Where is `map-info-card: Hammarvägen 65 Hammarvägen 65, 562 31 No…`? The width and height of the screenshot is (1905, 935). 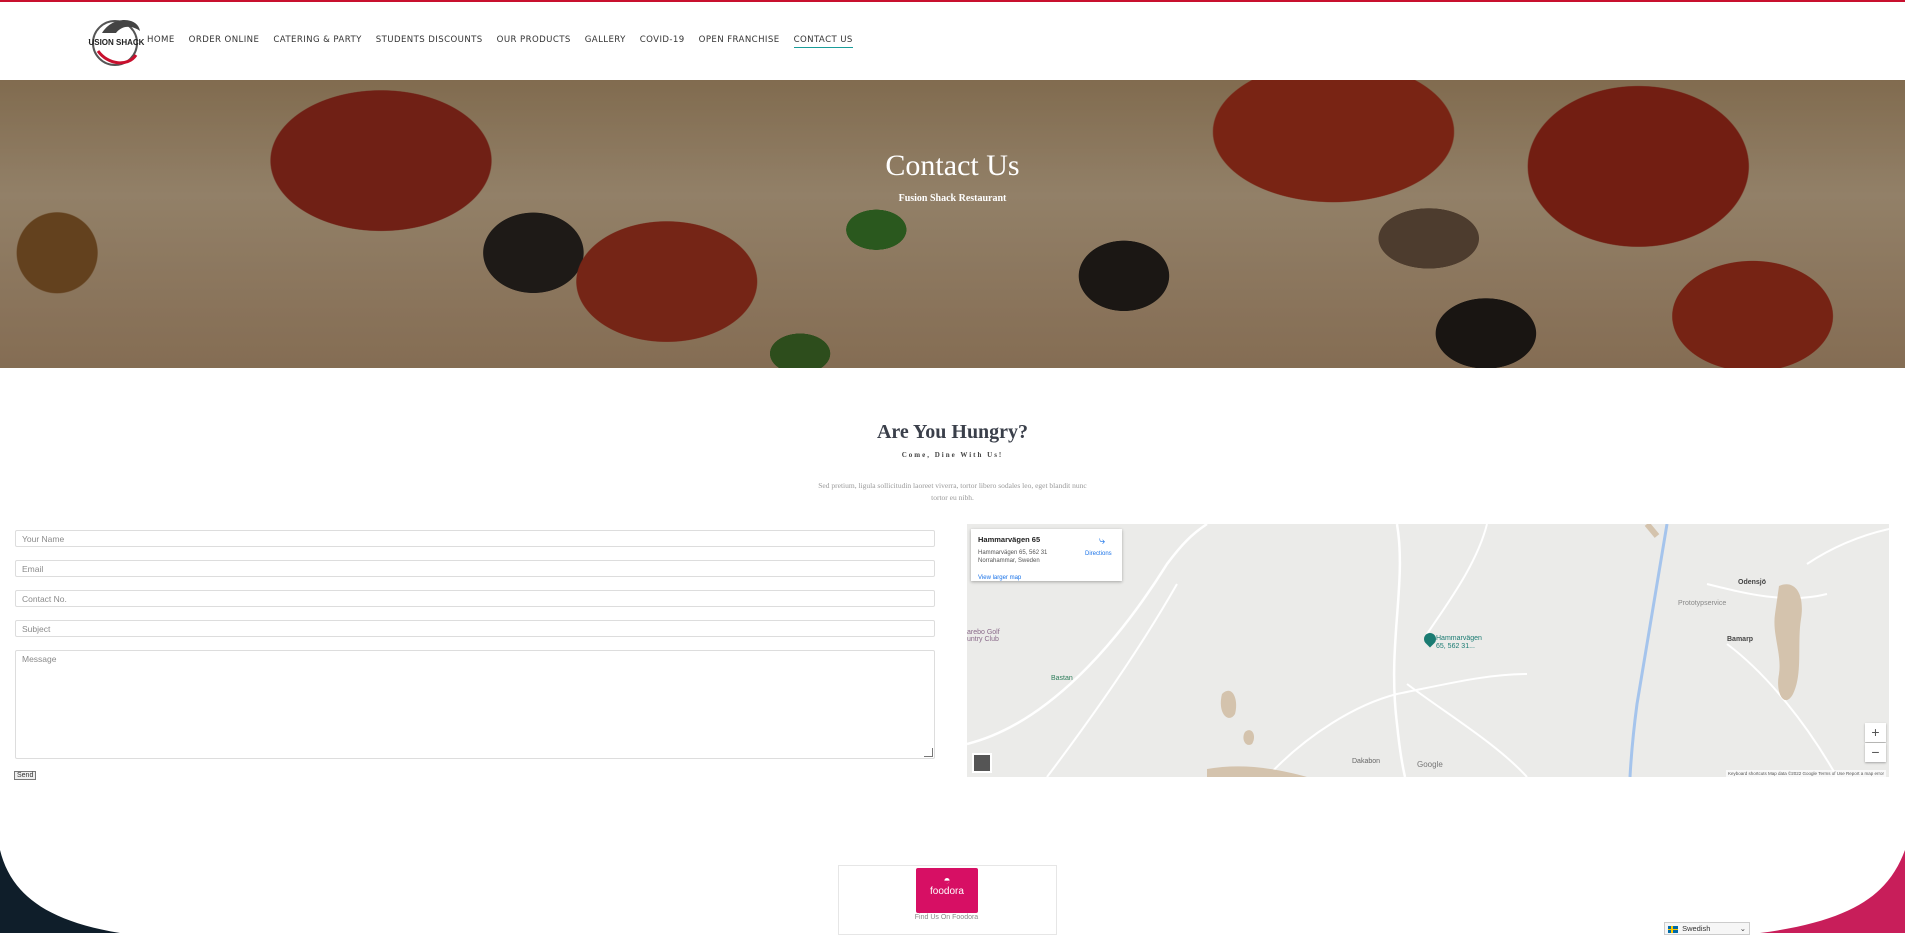
map-info-card: Hammarvägen 65 Hammarvägen 65, 562 31 No… is located at coordinates (1046, 555).